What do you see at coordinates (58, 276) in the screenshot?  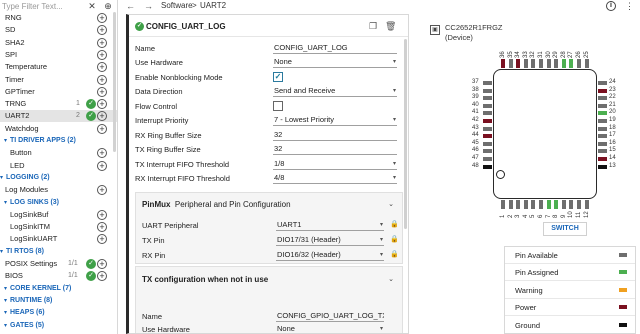 I see `sidebar-item: BIOS 1/1 ✓ +` at bounding box center [58, 276].